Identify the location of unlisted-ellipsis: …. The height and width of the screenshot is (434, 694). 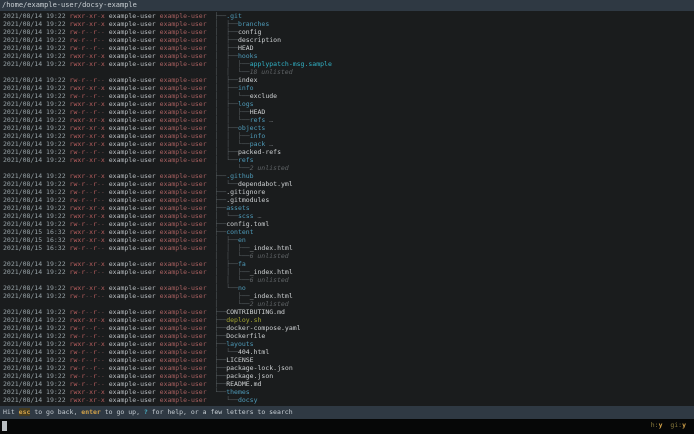
(257, 216).